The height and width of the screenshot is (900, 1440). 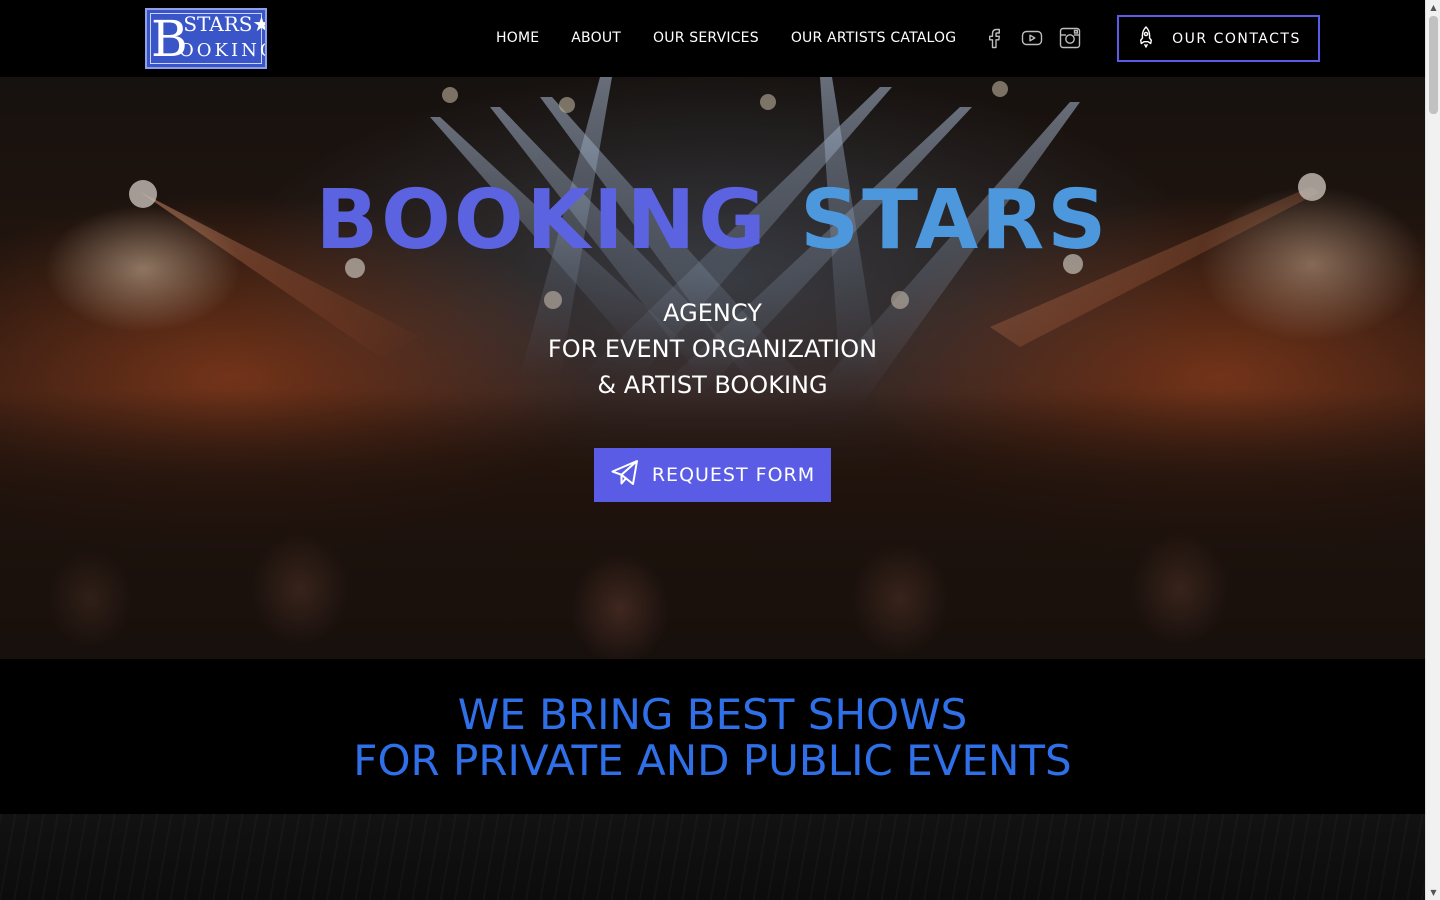 I want to click on paper-plane-icon, so click(x=625, y=475).